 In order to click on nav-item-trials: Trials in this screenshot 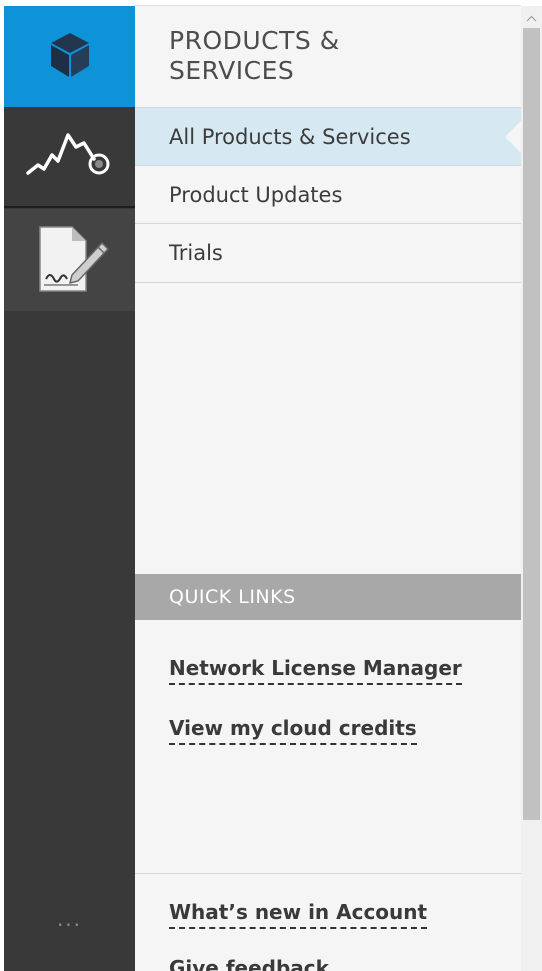, I will do `click(328, 253)`.